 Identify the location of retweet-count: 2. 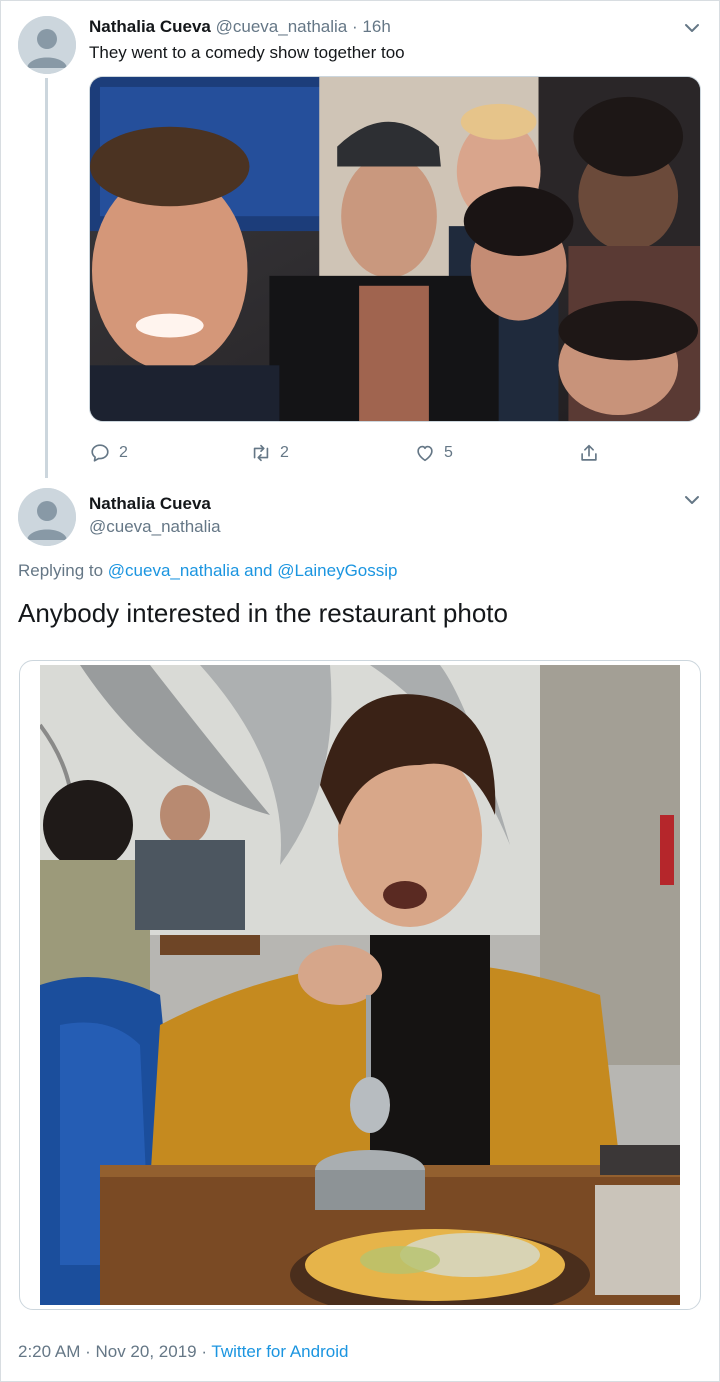
(284, 452).